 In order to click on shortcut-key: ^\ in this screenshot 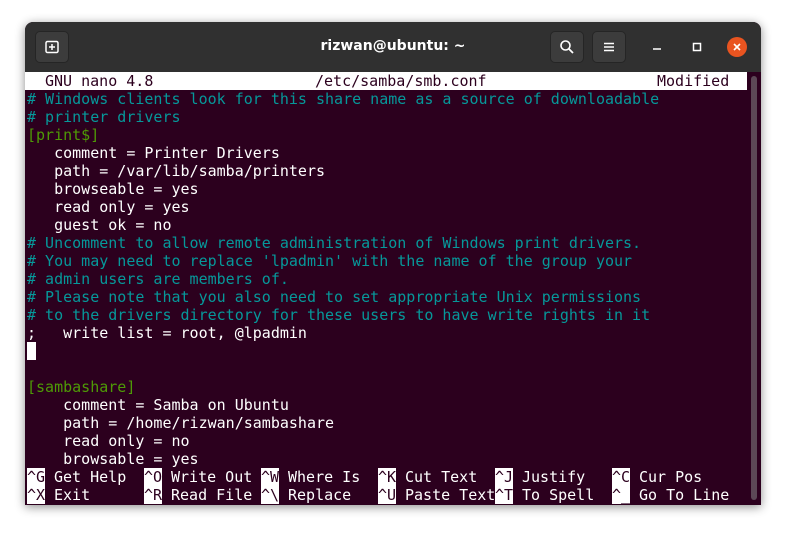, I will do `click(270, 495)`.